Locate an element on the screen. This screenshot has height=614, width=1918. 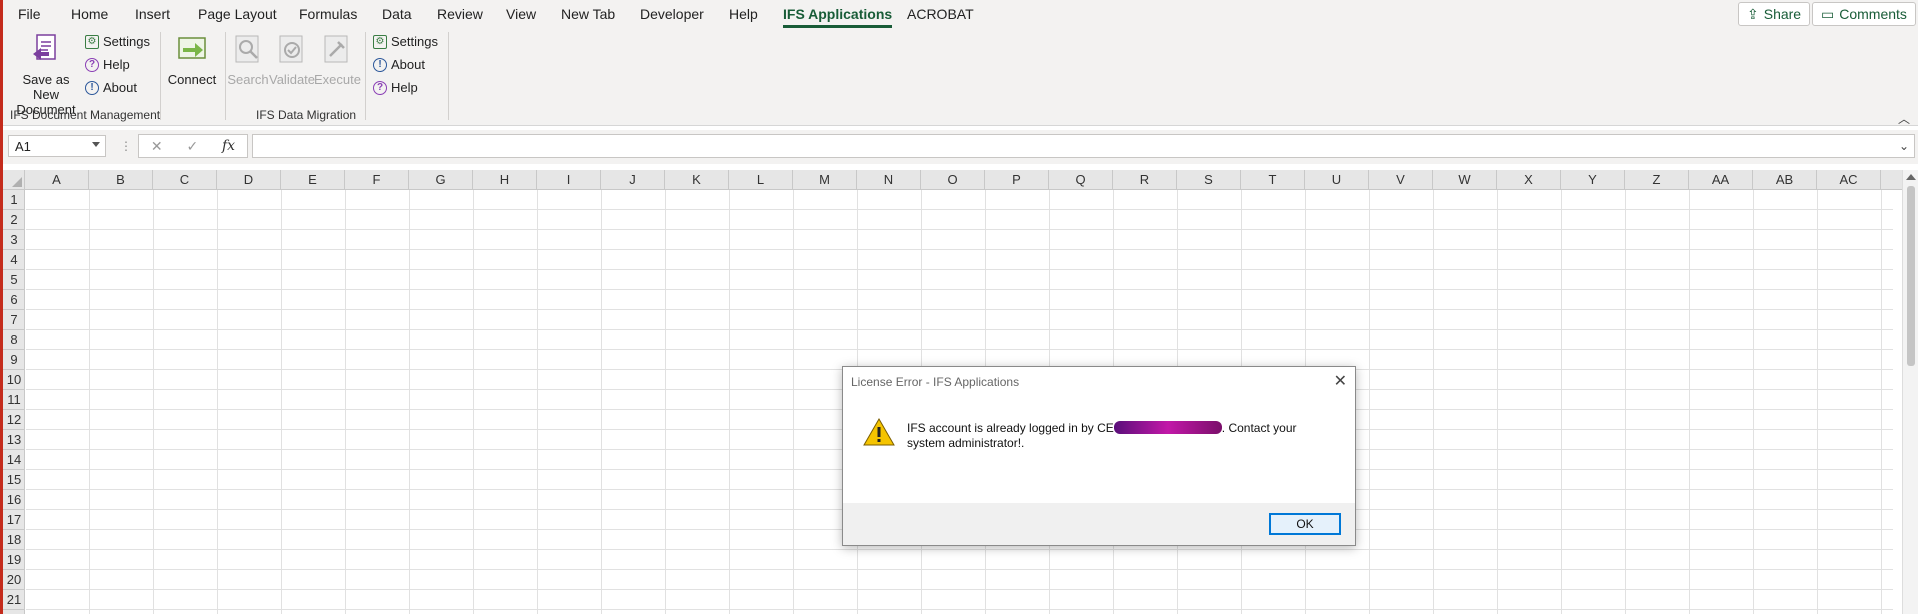
row-header: 5 is located at coordinates (14, 280).